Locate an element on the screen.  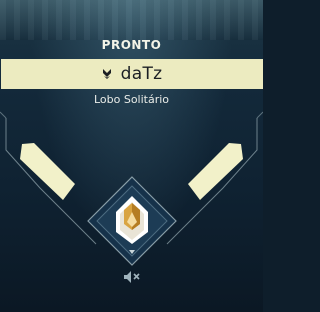
speaker-muted-icon is located at coordinates (132, 277).